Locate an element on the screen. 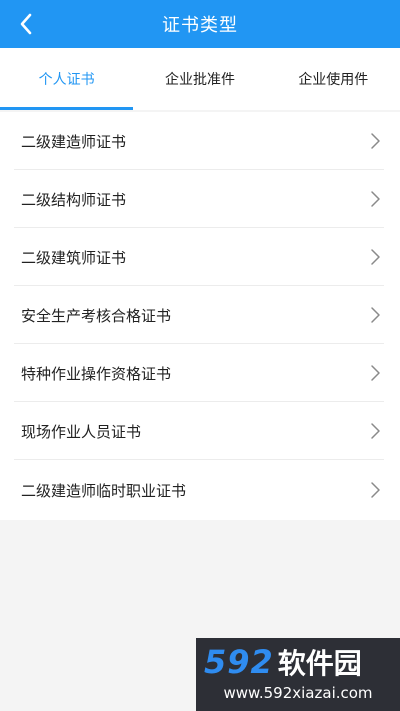  watermark-brand-name: 软件园 is located at coordinates (319, 663).